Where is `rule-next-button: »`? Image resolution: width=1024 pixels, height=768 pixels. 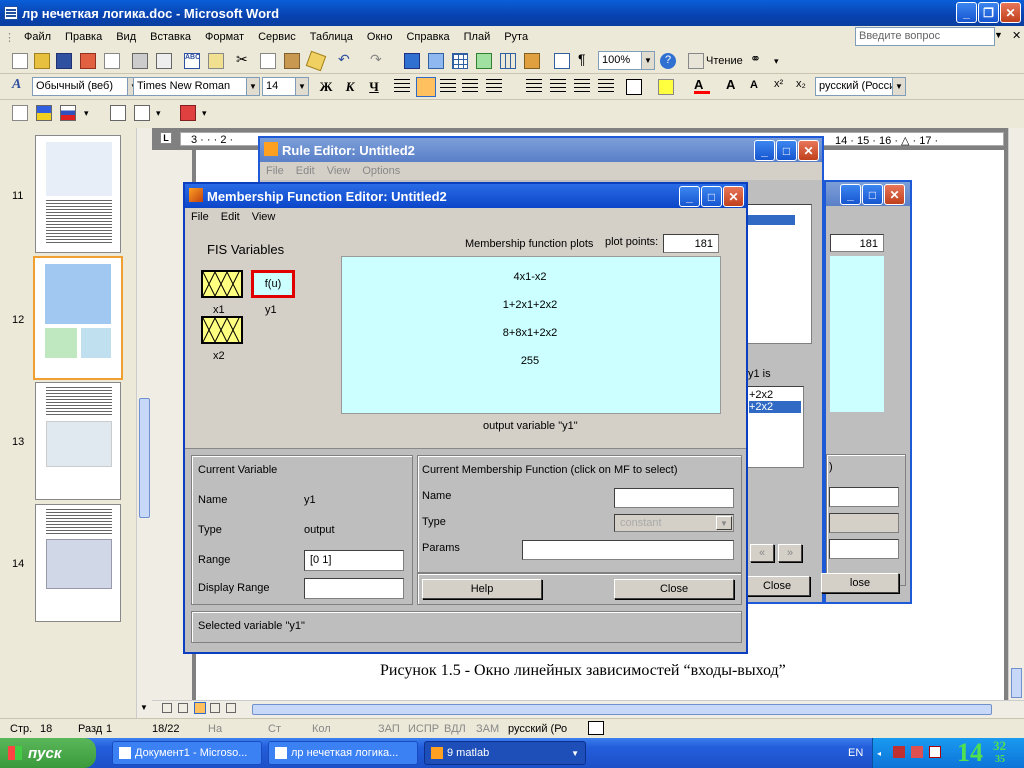
rule-next-button: » is located at coordinates (790, 553).